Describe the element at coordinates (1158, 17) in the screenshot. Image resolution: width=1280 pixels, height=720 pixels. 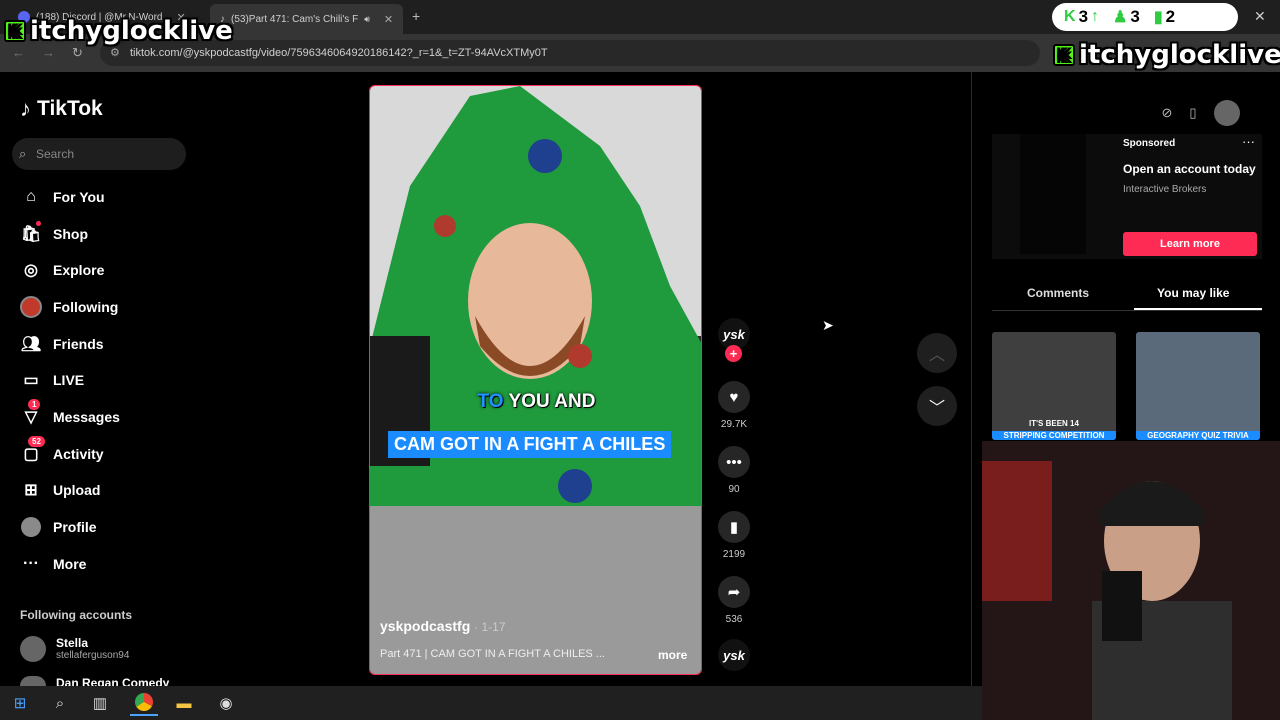
I see `bar-chart-icon: ▮` at that location.